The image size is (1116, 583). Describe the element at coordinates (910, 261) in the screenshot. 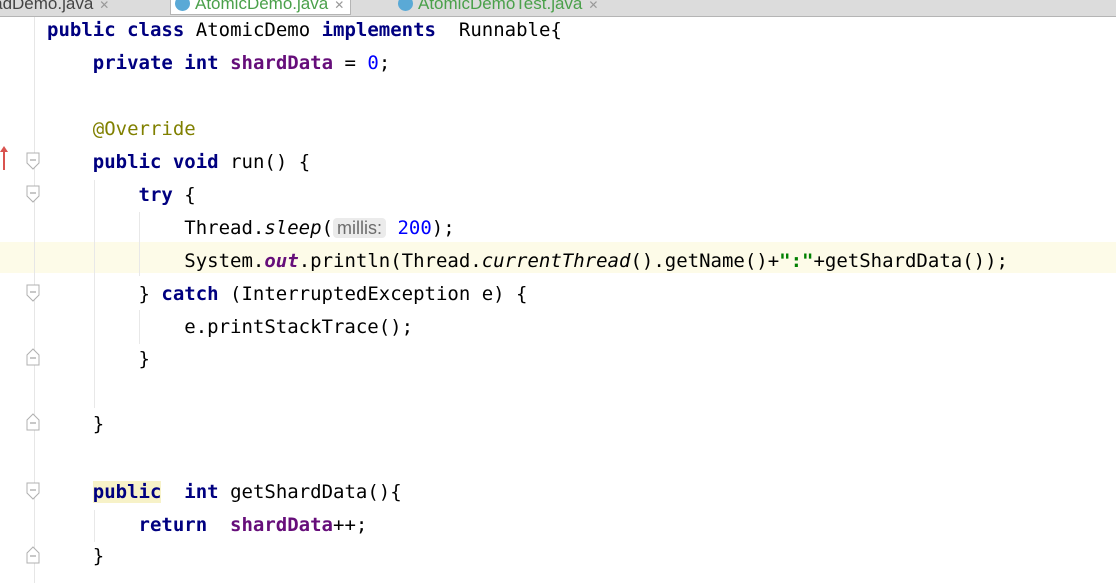

I see `code-text: +getShardData());` at that location.